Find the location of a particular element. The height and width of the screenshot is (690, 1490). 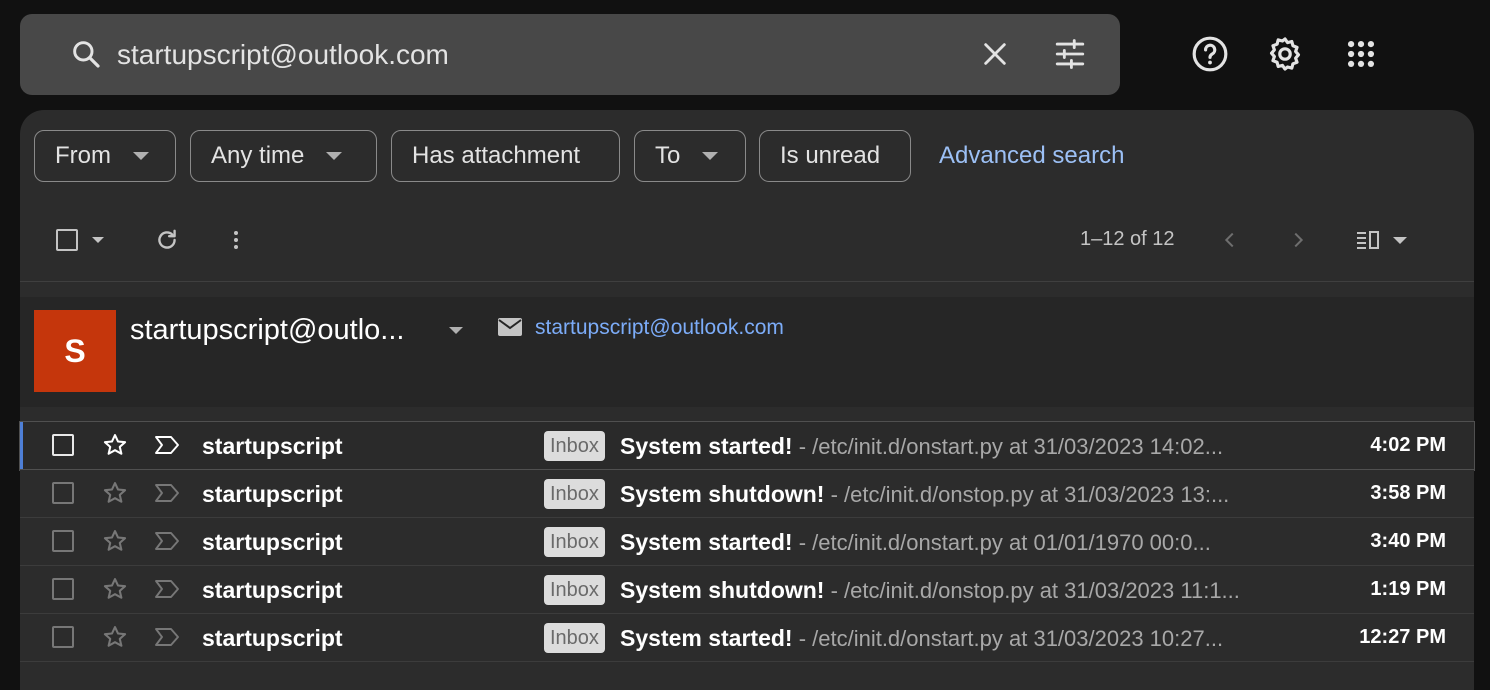

filter-chip-label: Is unread is located at coordinates (830, 155).